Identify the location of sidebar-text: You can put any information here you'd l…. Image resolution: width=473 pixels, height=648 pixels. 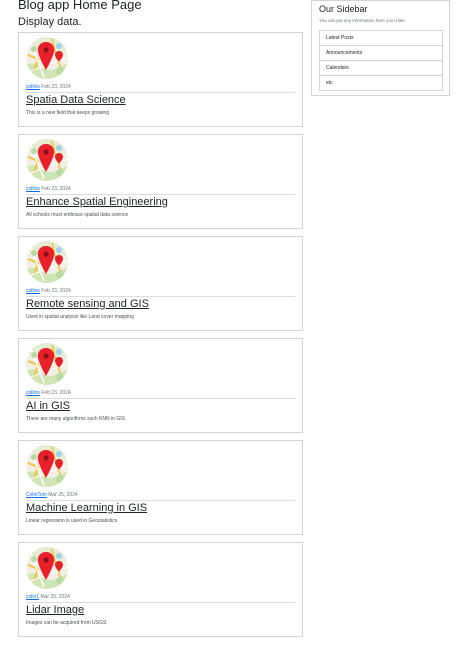
(362, 20).